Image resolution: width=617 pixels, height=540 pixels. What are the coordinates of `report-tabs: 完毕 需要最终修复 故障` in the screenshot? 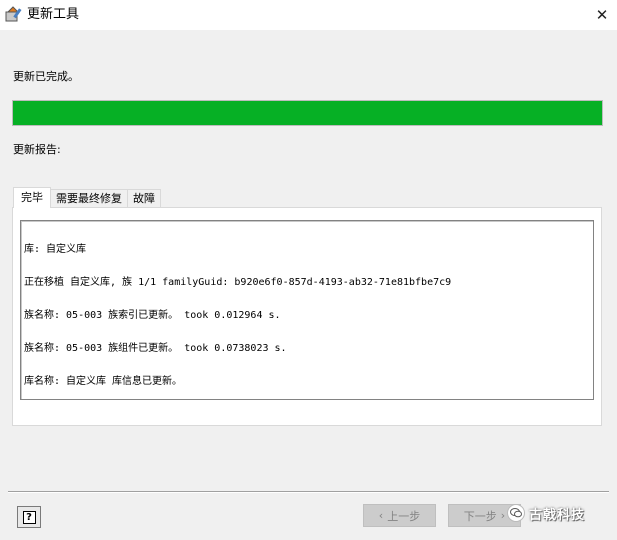 It's located at (87, 197).